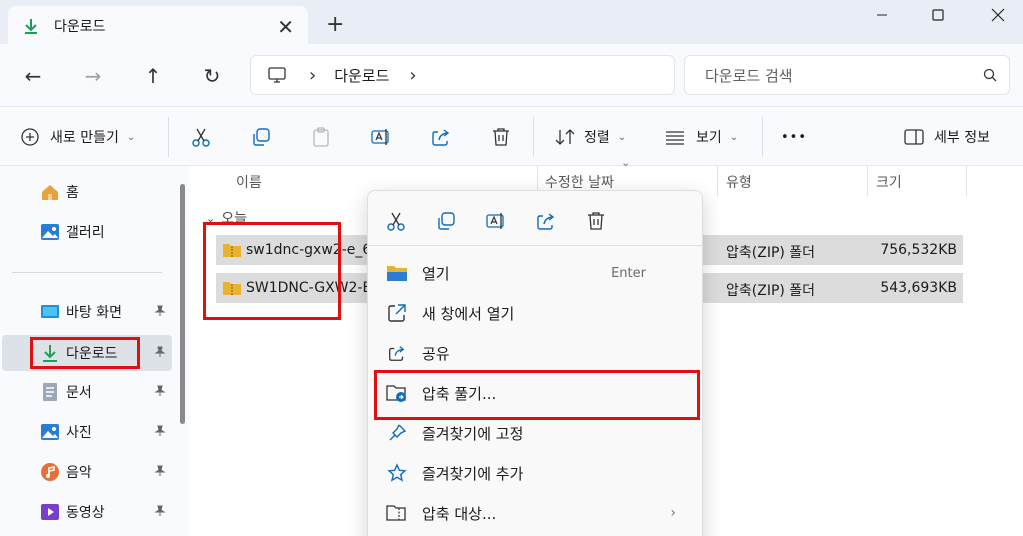  What do you see at coordinates (158, 26) in the screenshot?
I see `tab-downloads: 다운로드 ✕` at bounding box center [158, 26].